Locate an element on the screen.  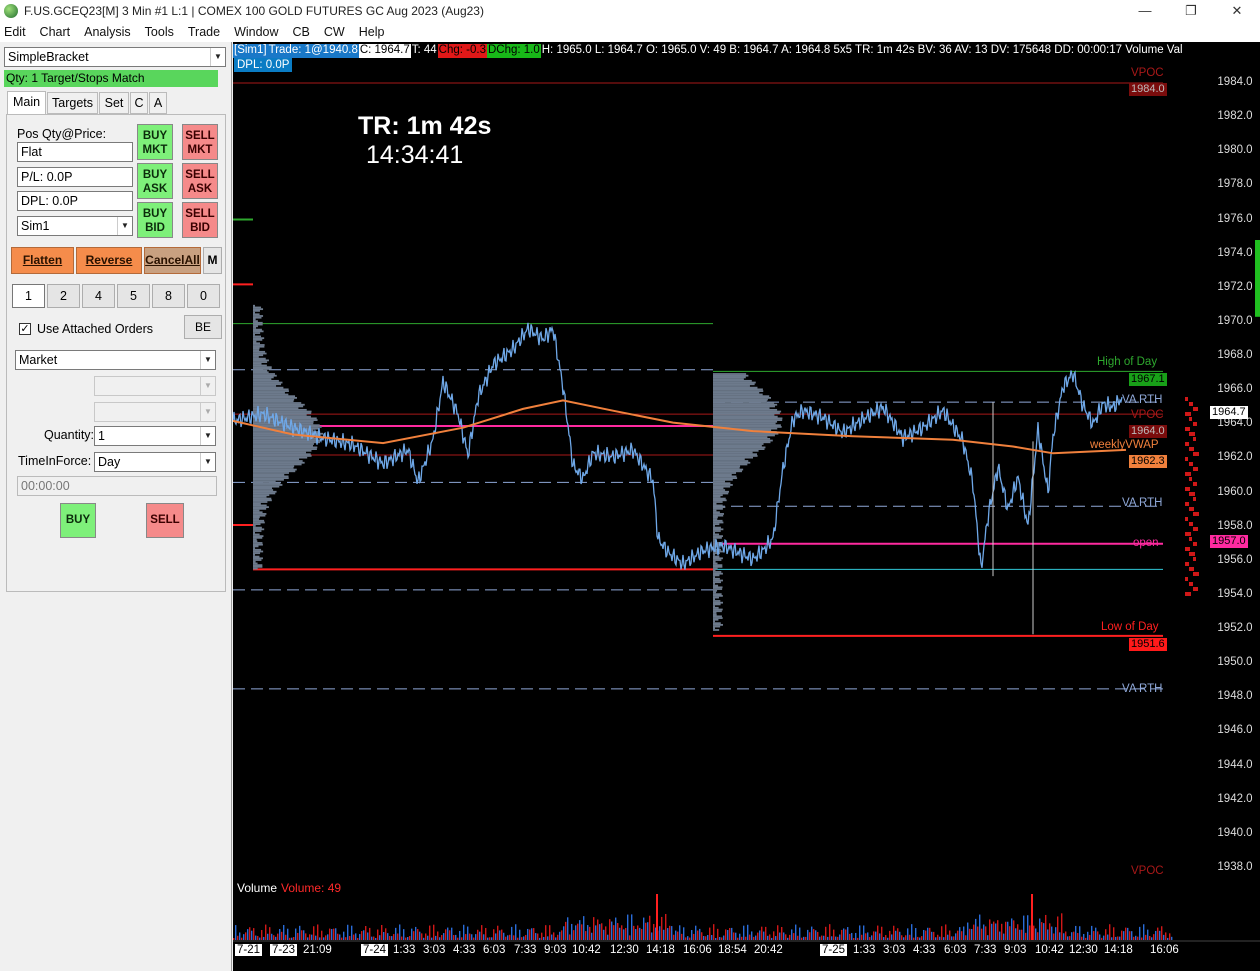
time-field: 00:00:00 is located at coordinates (117, 486).